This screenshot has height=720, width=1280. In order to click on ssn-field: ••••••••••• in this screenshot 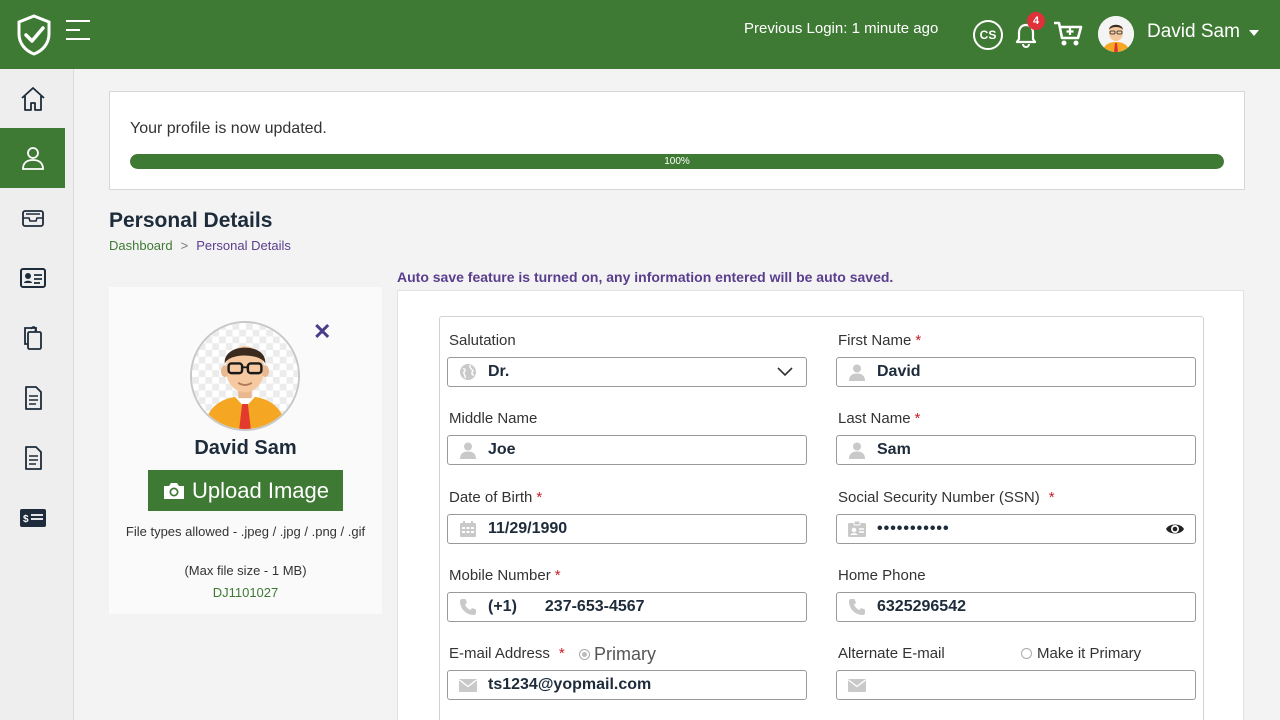, I will do `click(1016, 529)`.